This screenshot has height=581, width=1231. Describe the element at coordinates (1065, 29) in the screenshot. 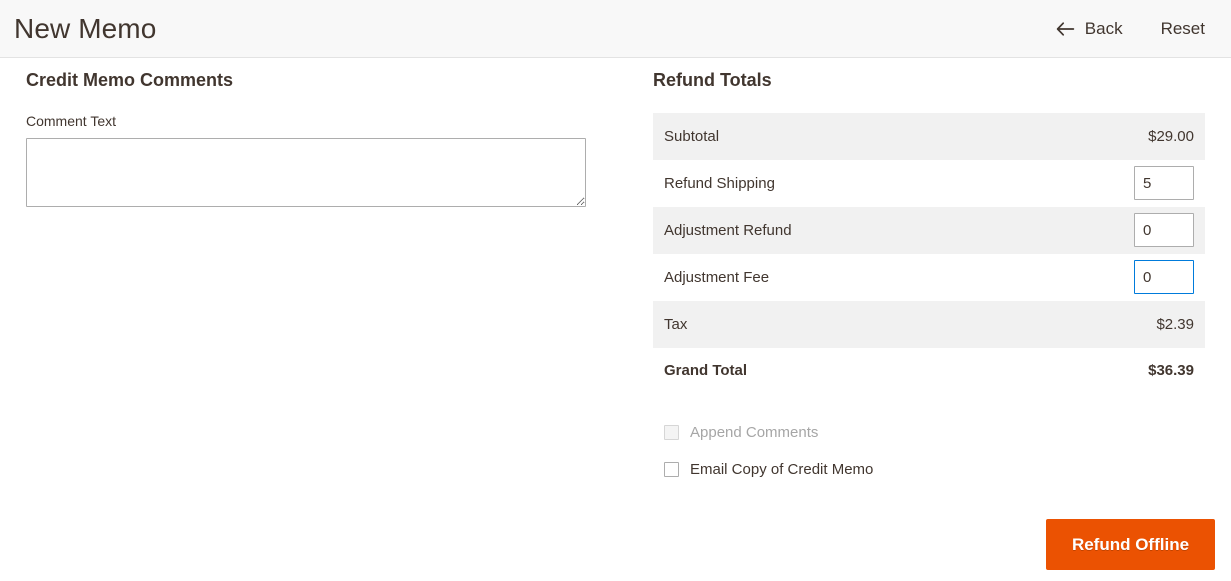

I see `arrow-left-icon` at that location.